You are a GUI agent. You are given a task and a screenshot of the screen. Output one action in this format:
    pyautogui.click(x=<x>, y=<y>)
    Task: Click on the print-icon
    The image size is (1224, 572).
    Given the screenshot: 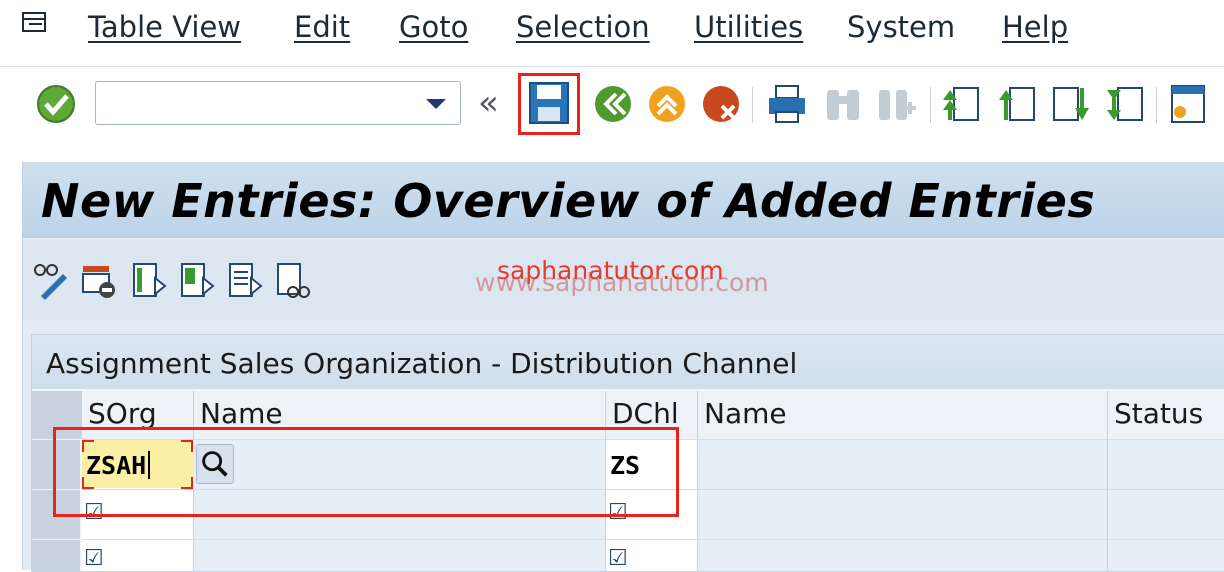 What is the action you would take?
    pyautogui.click(x=787, y=104)
    